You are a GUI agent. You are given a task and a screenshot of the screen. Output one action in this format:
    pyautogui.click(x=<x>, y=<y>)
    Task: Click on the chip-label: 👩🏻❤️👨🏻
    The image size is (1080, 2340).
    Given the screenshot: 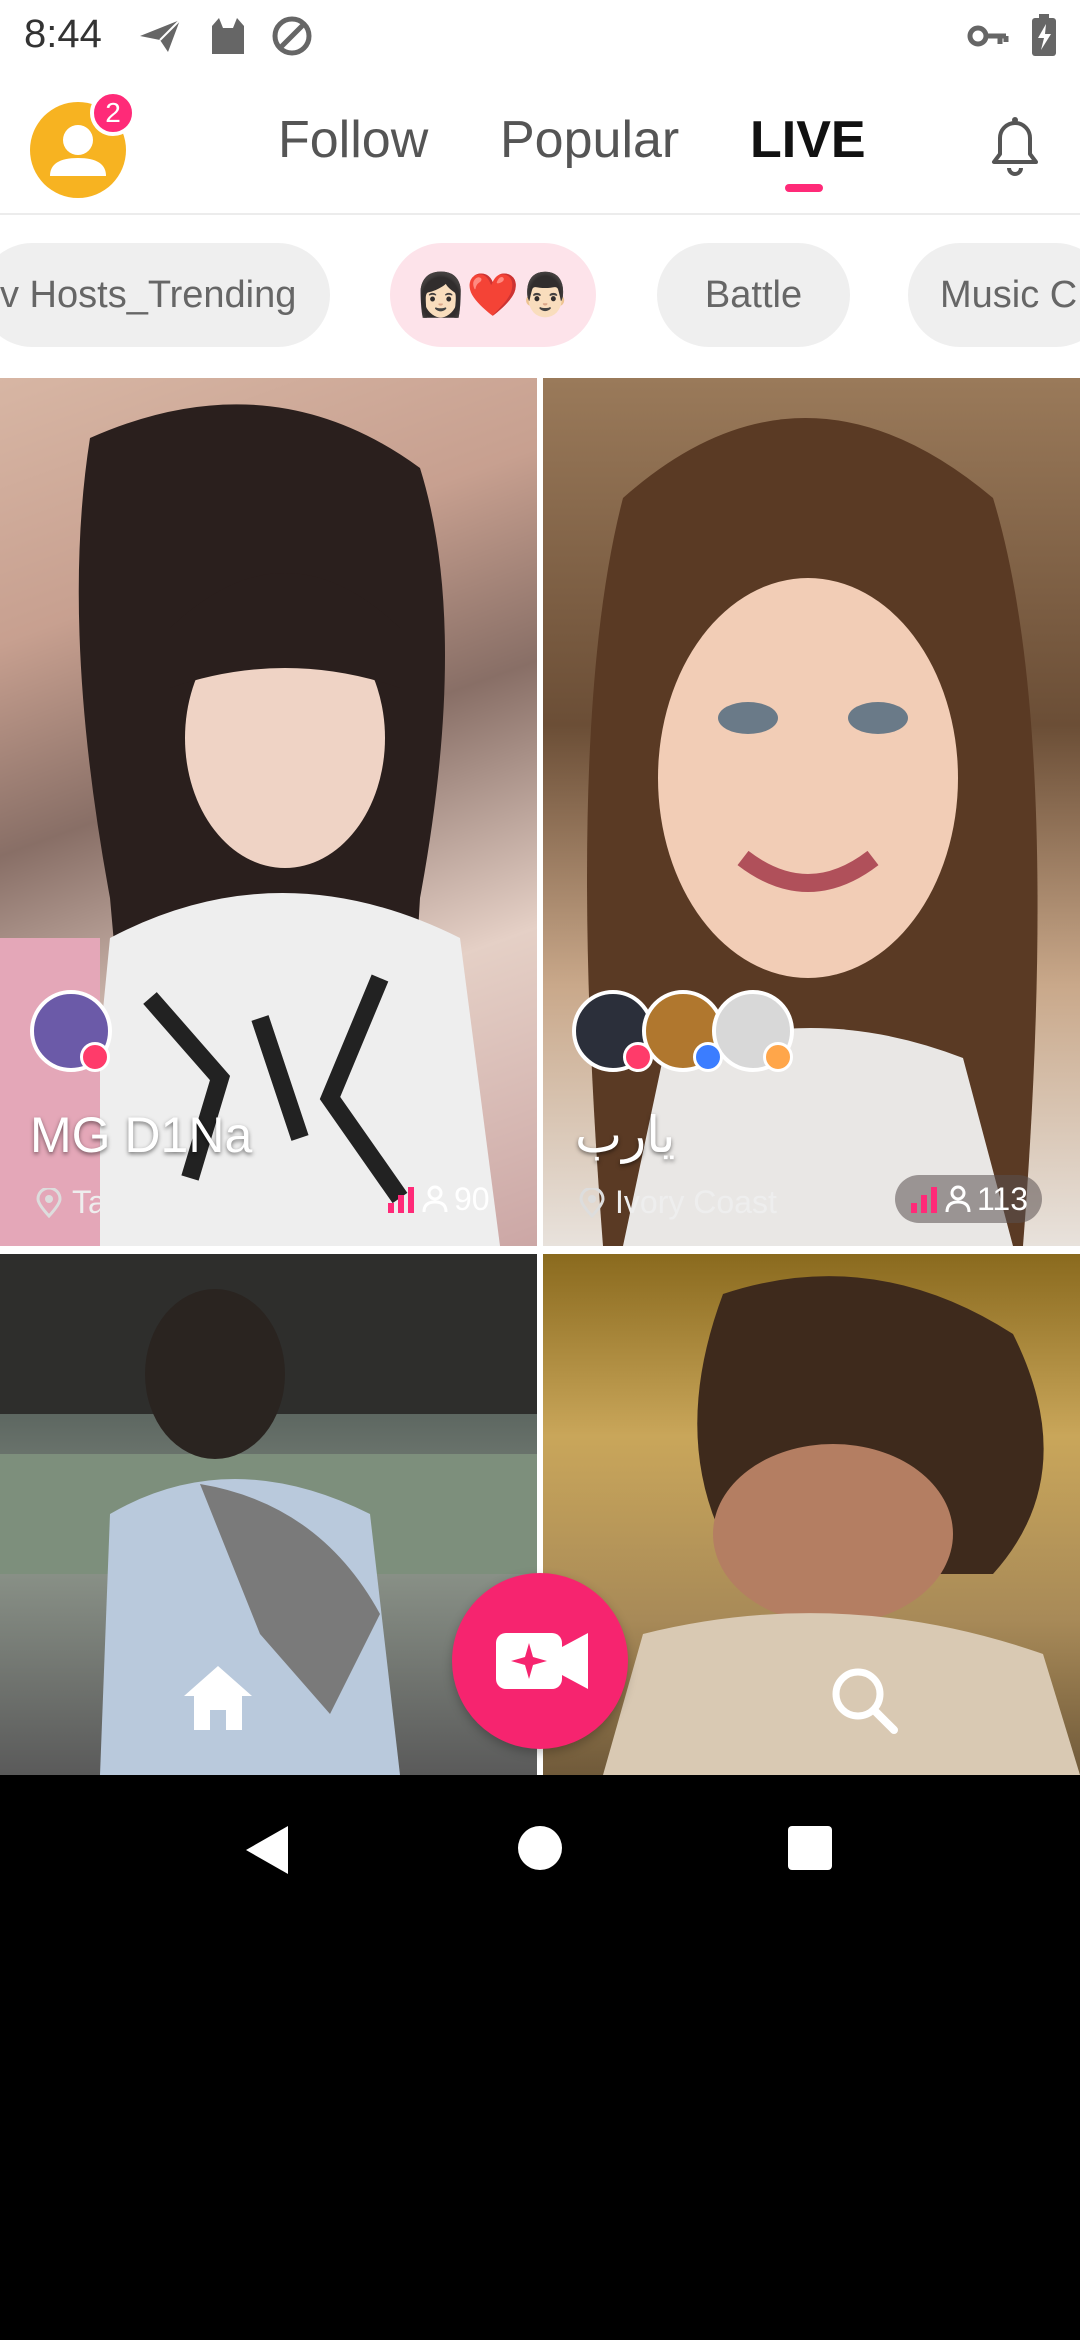 What is the action you would take?
    pyautogui.click(x=493, y=294)
    